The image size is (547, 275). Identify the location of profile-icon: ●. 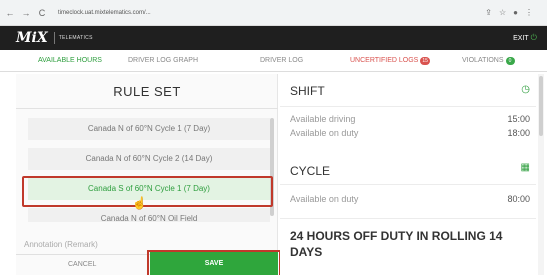
(515, 12).